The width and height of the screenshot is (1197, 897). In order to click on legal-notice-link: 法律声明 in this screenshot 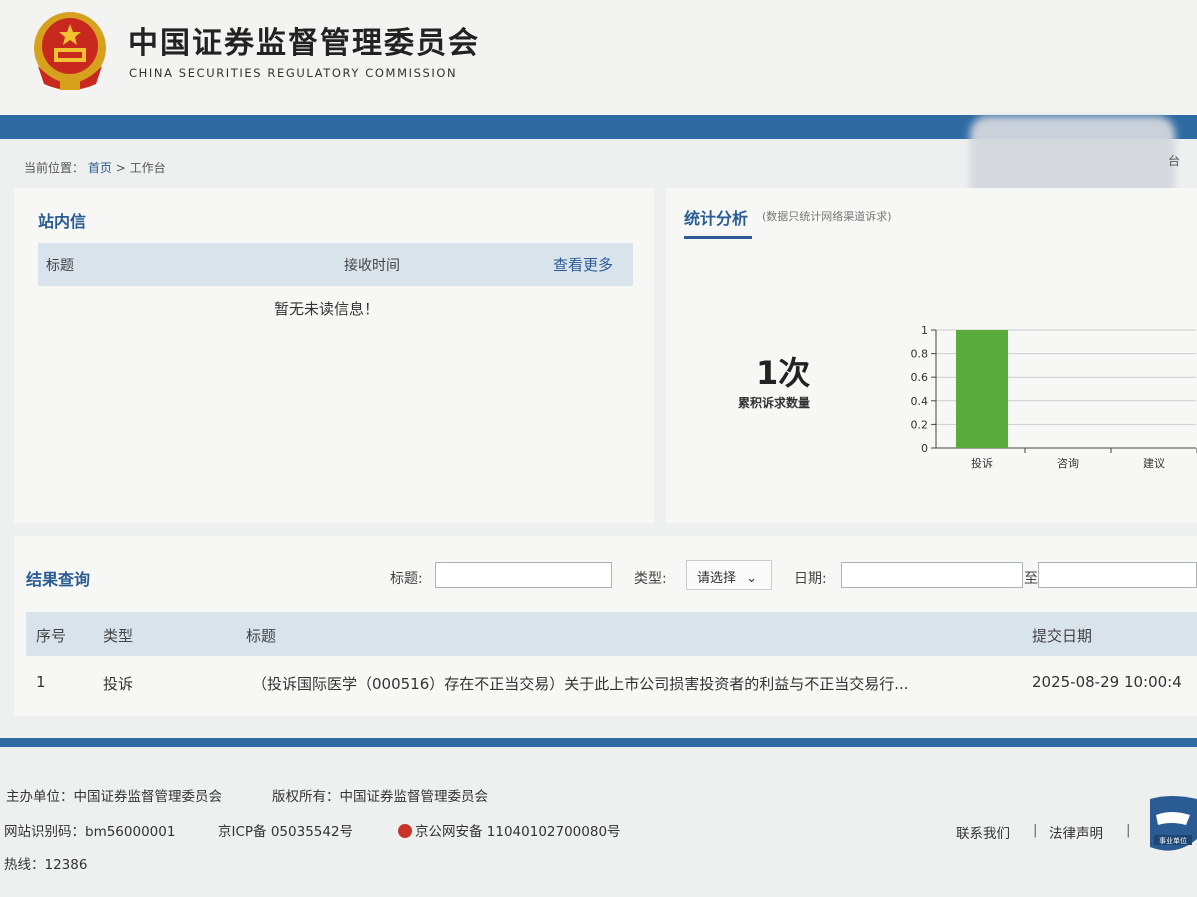, I will do `click(1076, 832)`.